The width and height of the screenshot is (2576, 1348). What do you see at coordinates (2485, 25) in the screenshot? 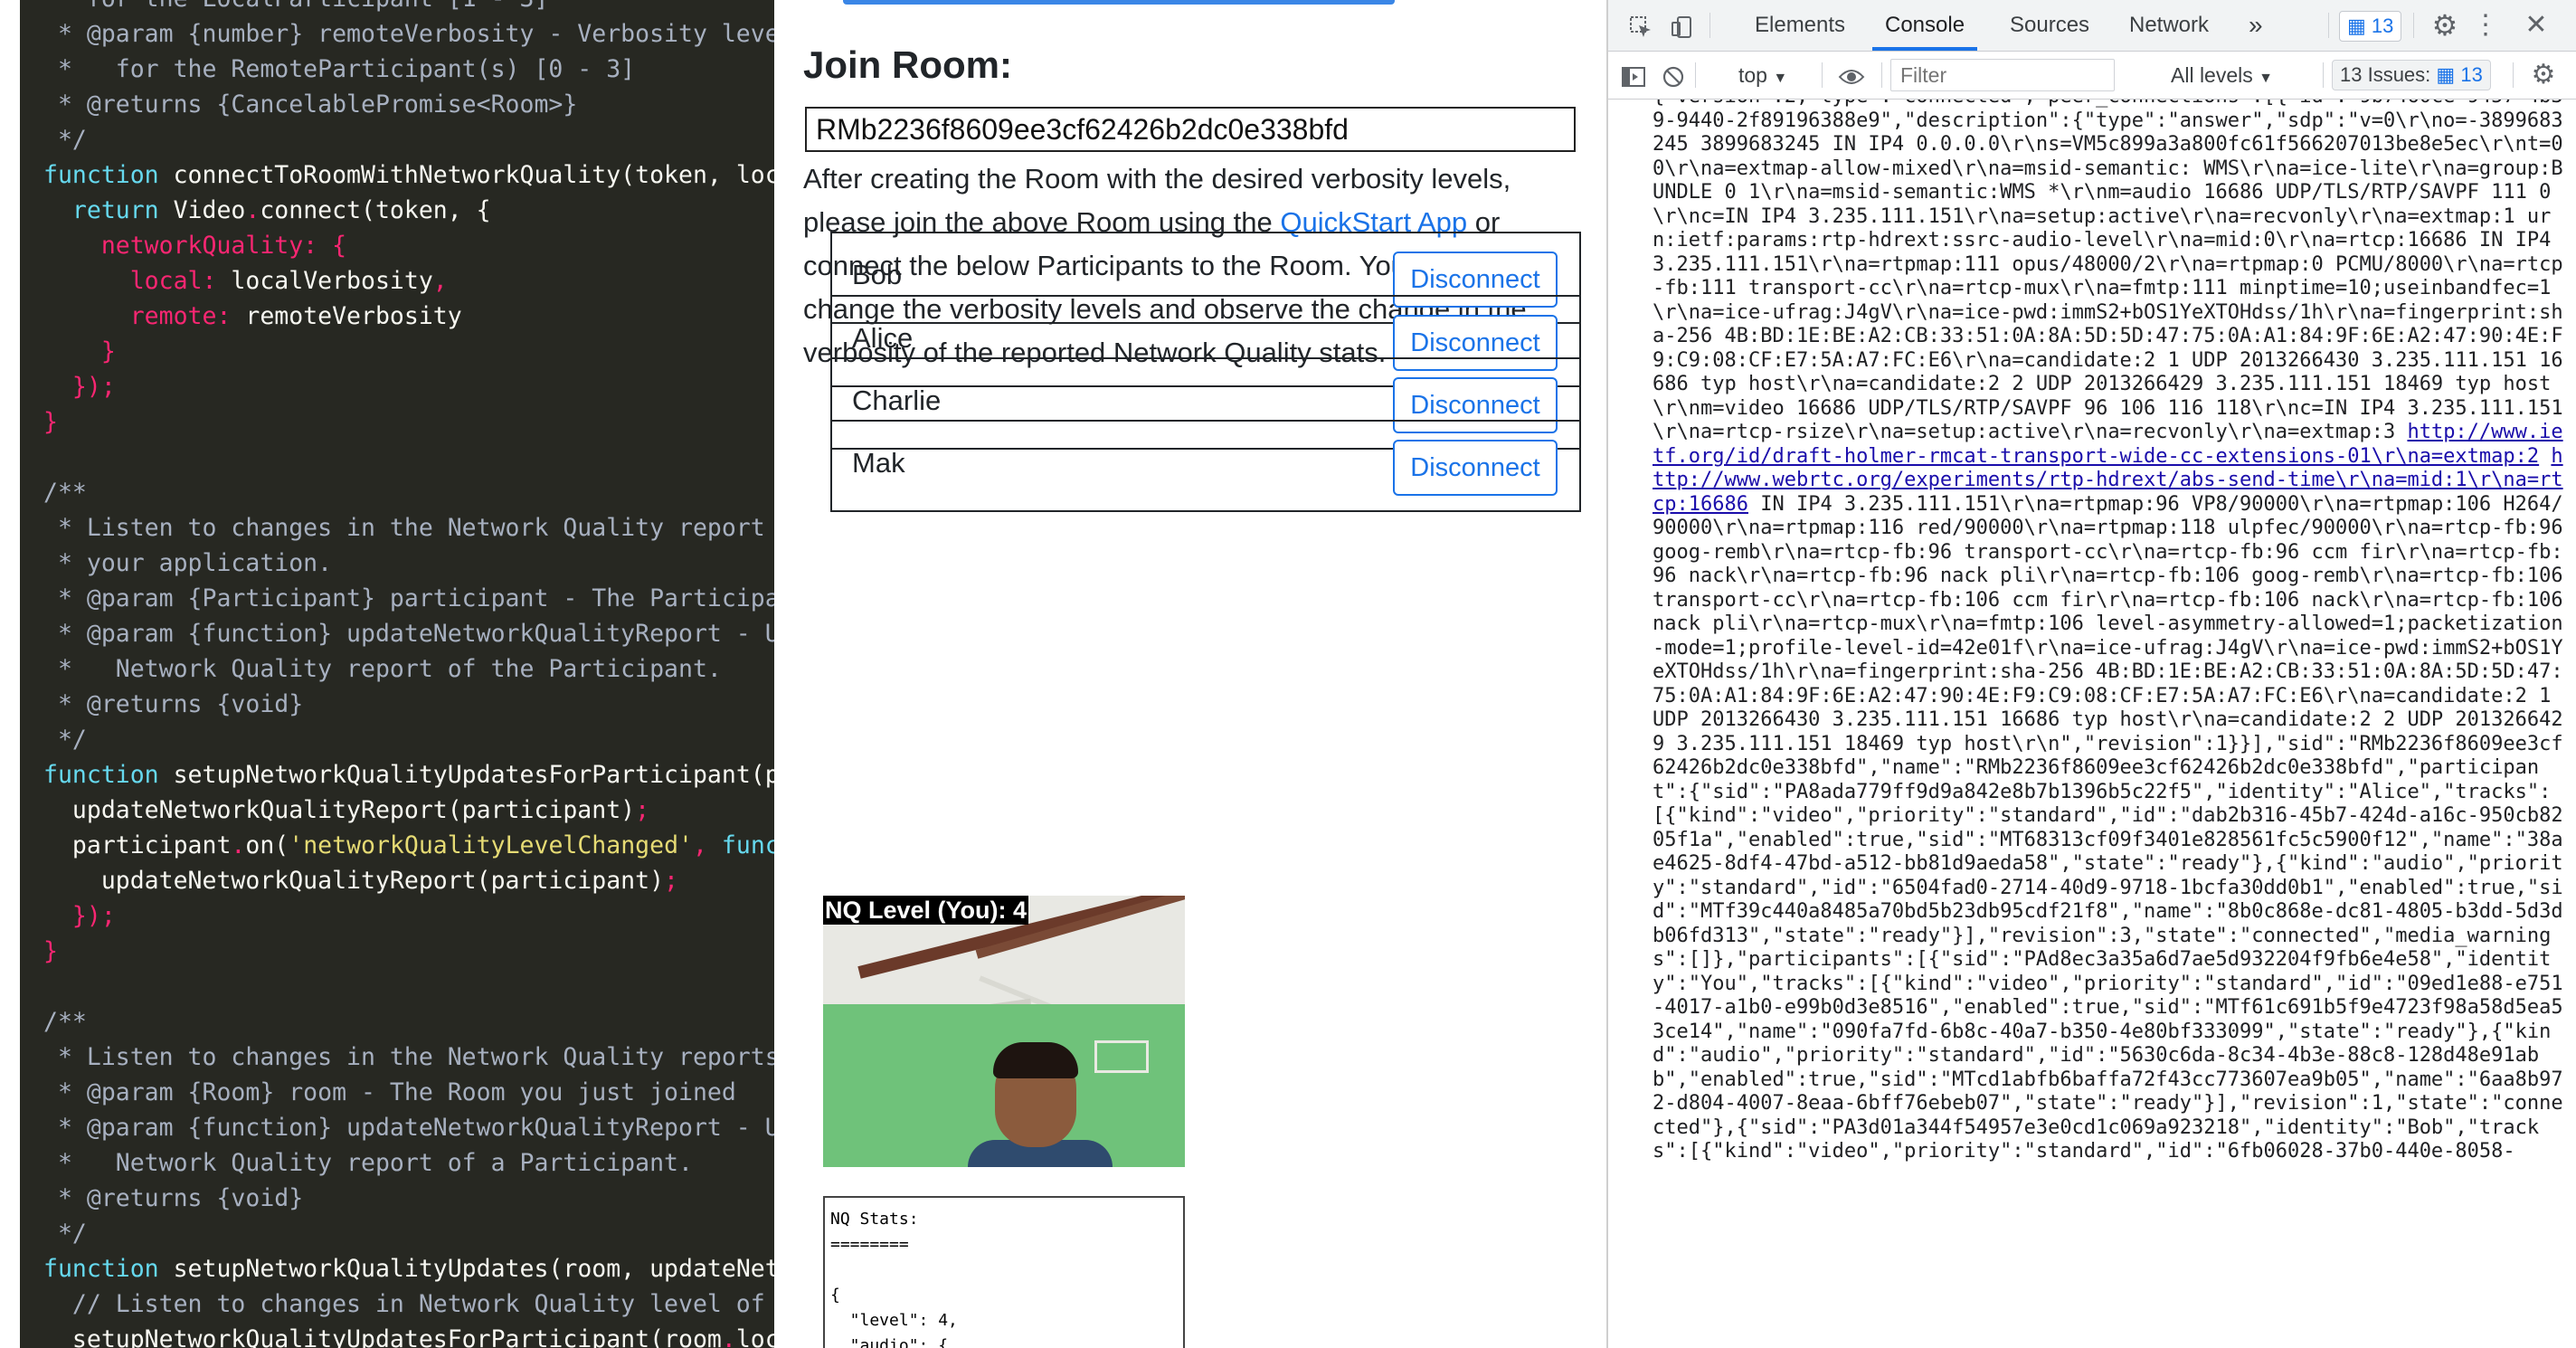
I see `more-options-icon: ⋮` at bounding box center [2485, 25].